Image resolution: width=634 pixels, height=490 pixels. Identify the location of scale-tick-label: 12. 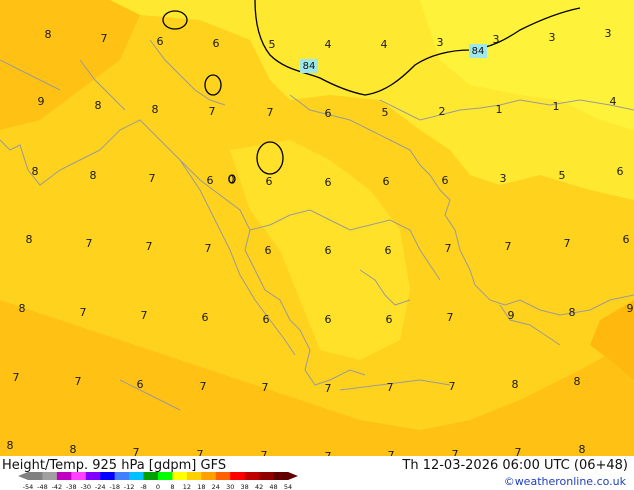
(187, 486).